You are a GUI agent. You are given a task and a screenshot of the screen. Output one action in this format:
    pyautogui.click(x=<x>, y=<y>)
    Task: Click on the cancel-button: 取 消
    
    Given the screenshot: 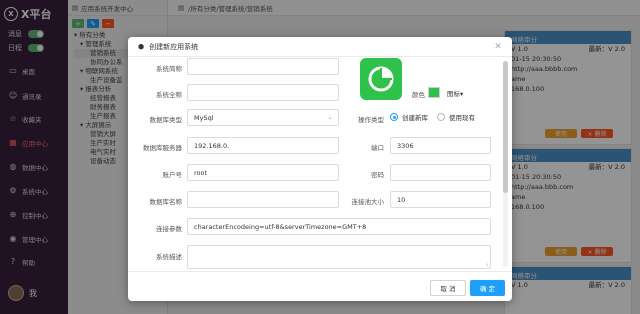 What is the action you would take?
    pyautogui.click(x=448, y=288)
    